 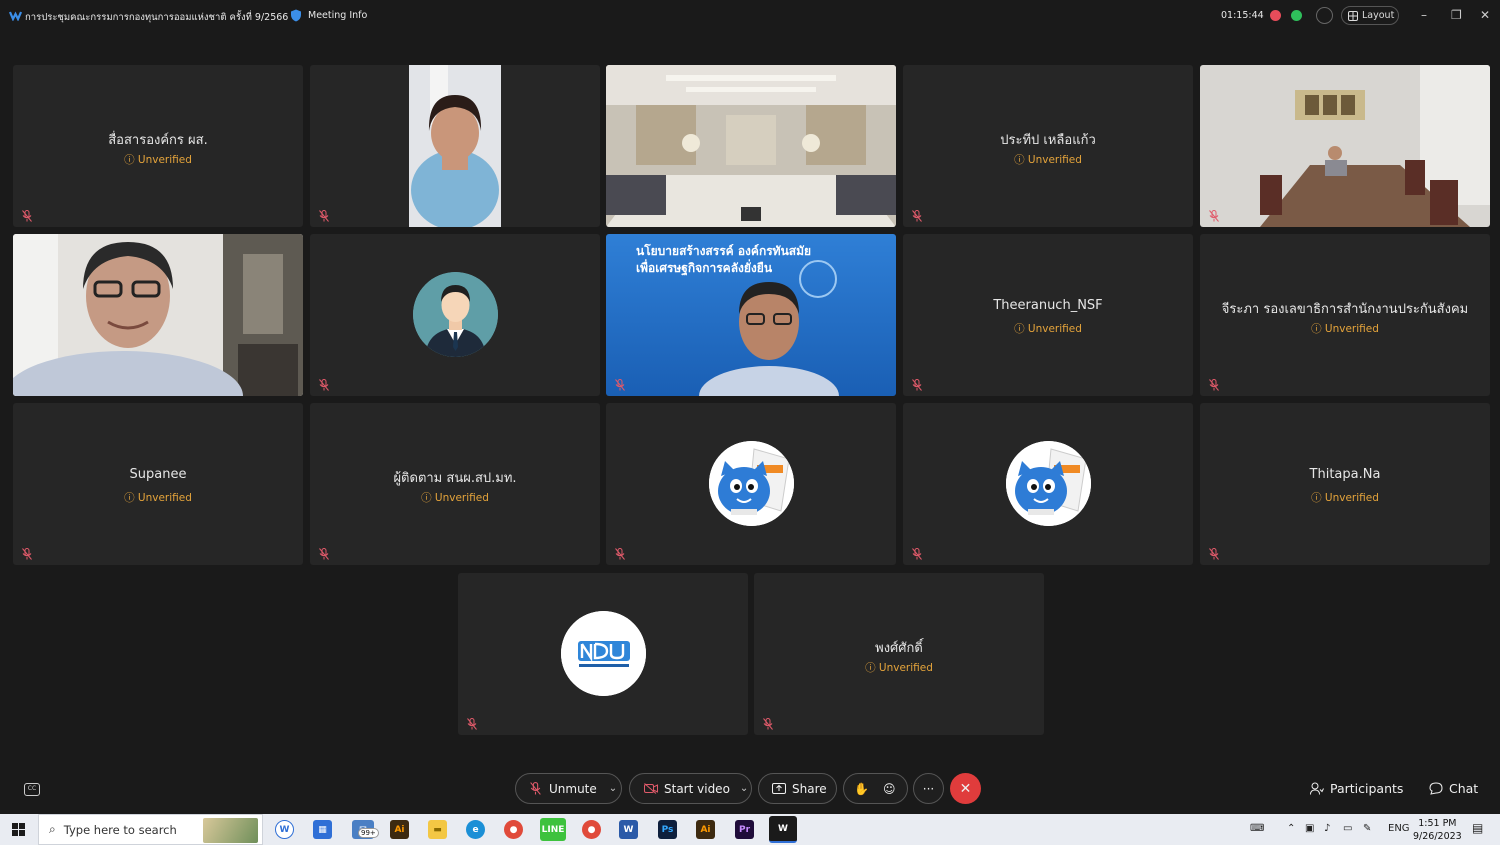 I want to click on file-explorer-icon: ▬, so click(x=437, y=829).